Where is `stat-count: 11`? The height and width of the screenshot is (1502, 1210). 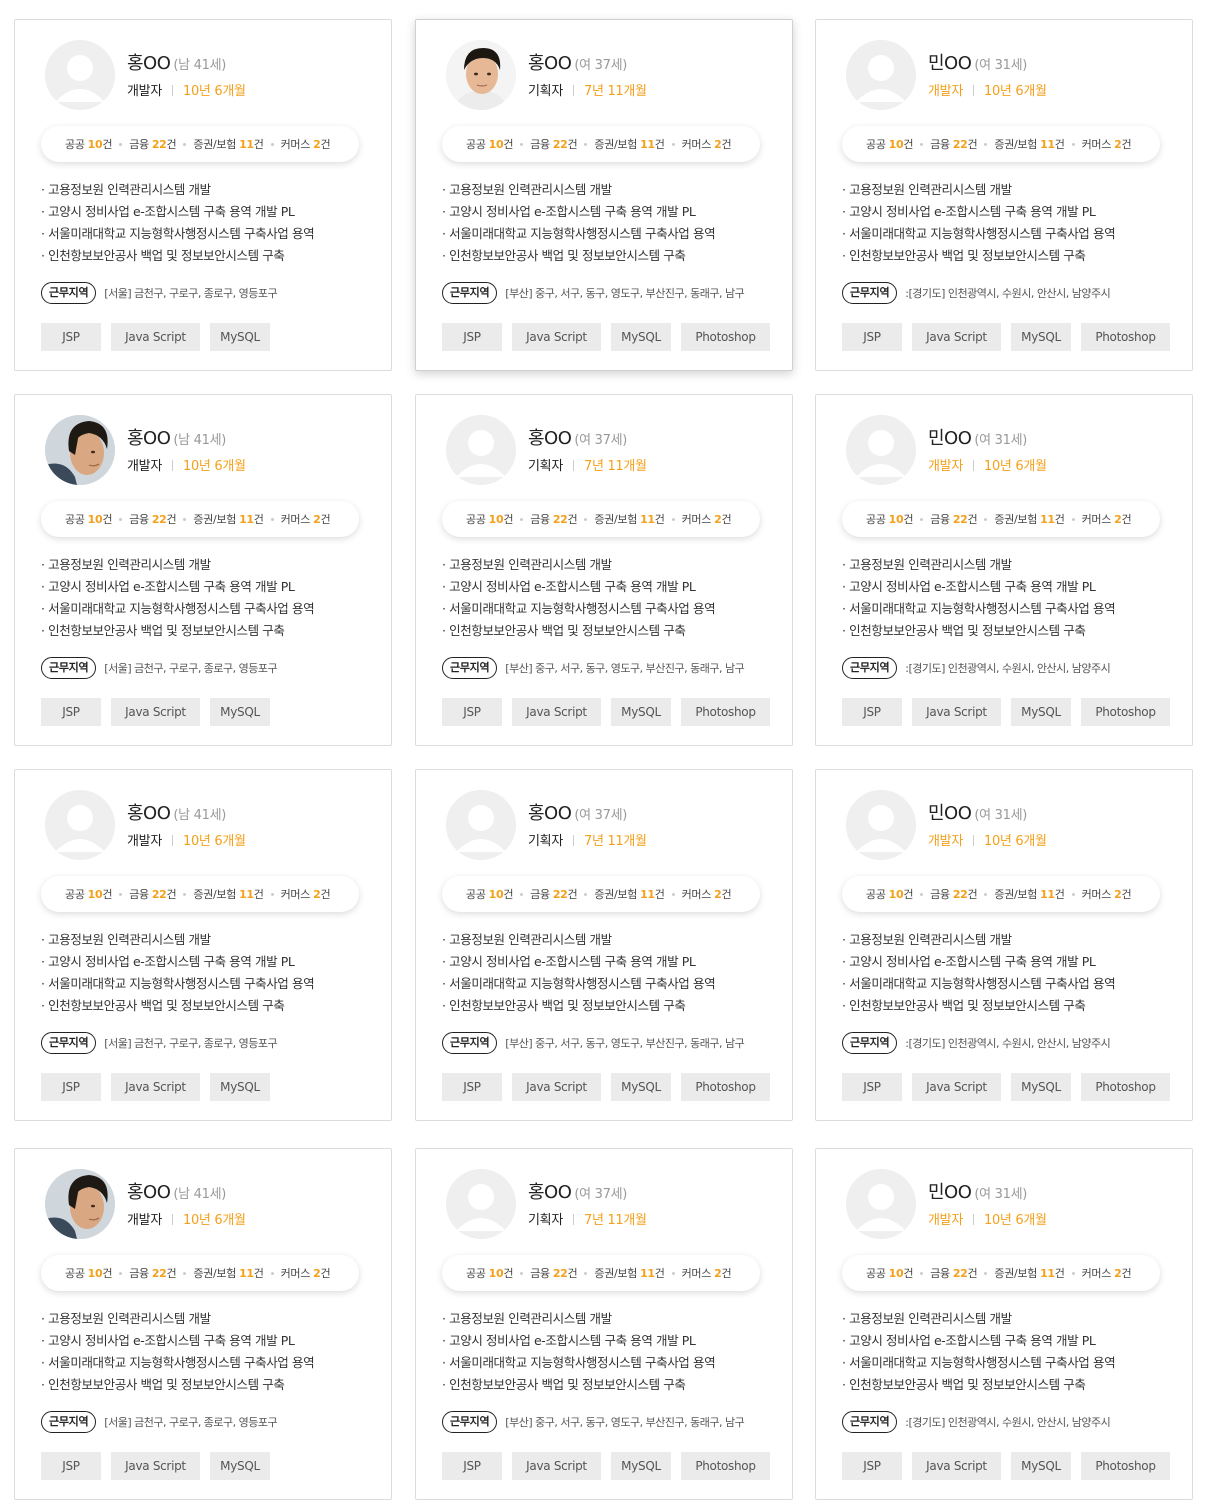
stat-count: 11 is located at coordinates (647, 1273).